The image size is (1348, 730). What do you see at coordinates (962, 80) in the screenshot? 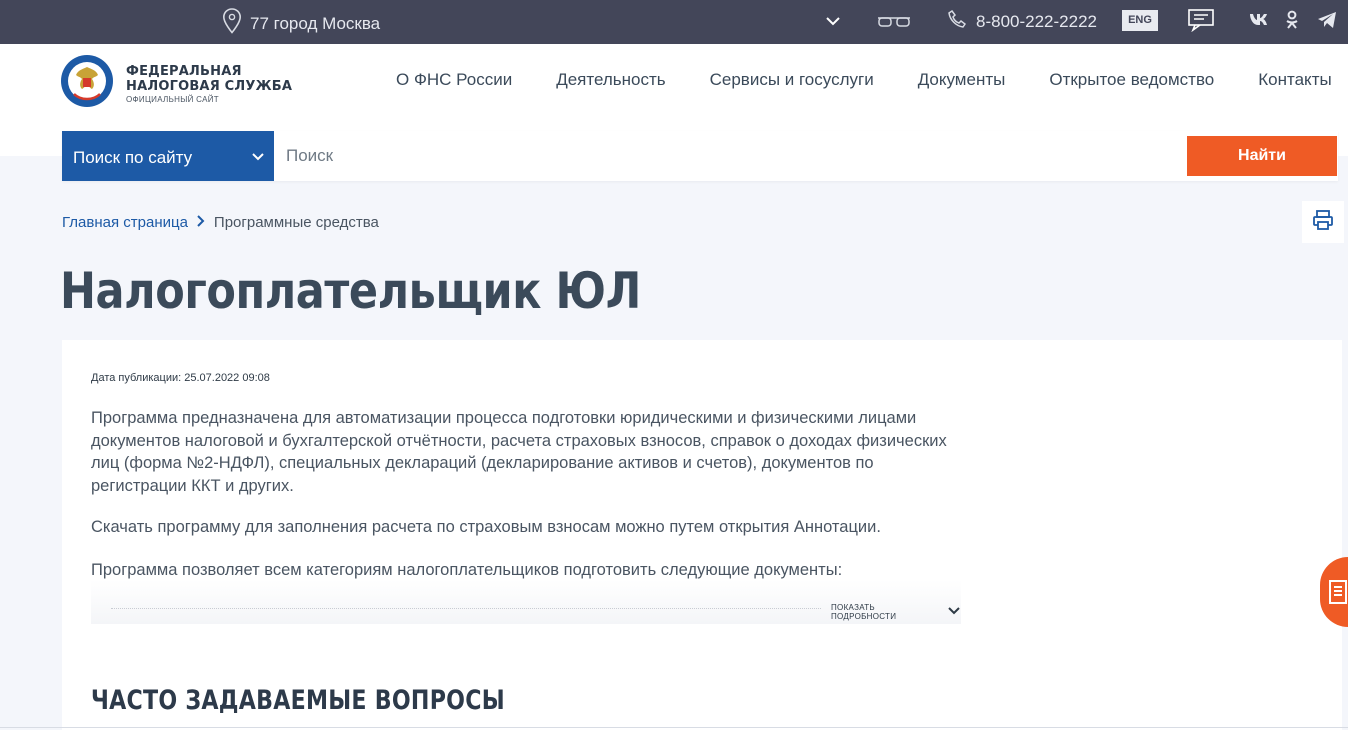
I see `nav-item-documents: Документы` at bounding box center [962, 80].